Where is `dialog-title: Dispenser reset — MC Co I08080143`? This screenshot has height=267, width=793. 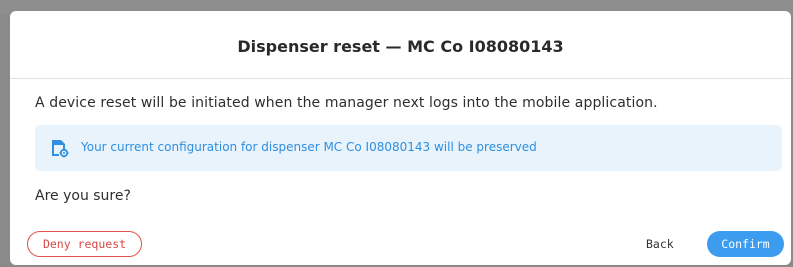
dialog-title: Dispenser reset — MC Co I08080143 is located at coordinates (400, 46).